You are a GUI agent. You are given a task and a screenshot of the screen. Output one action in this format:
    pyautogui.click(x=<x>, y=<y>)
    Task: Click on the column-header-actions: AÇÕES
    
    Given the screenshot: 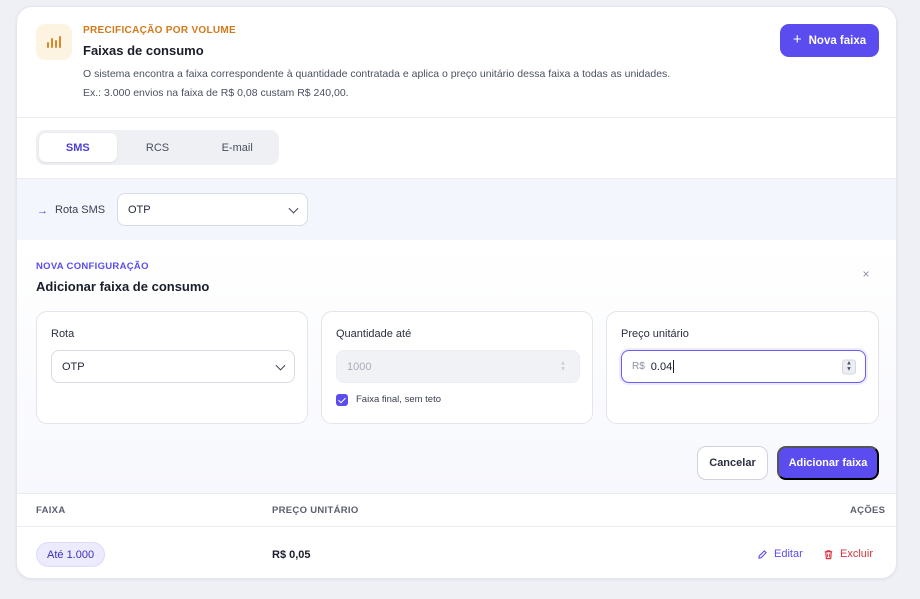 What is the action you would take?
    pyautogui.click(x=868, y=510)
    